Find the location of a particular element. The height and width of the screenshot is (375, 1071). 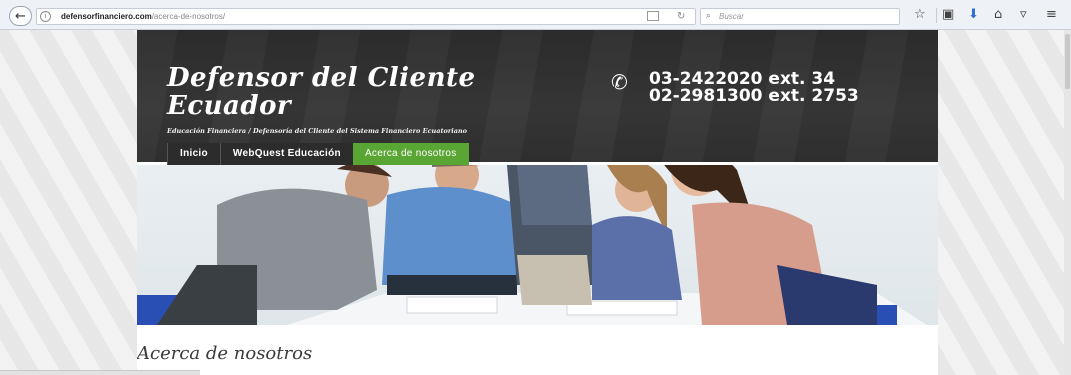

reload-icon: ↻ is located at coordinates (681, 16).